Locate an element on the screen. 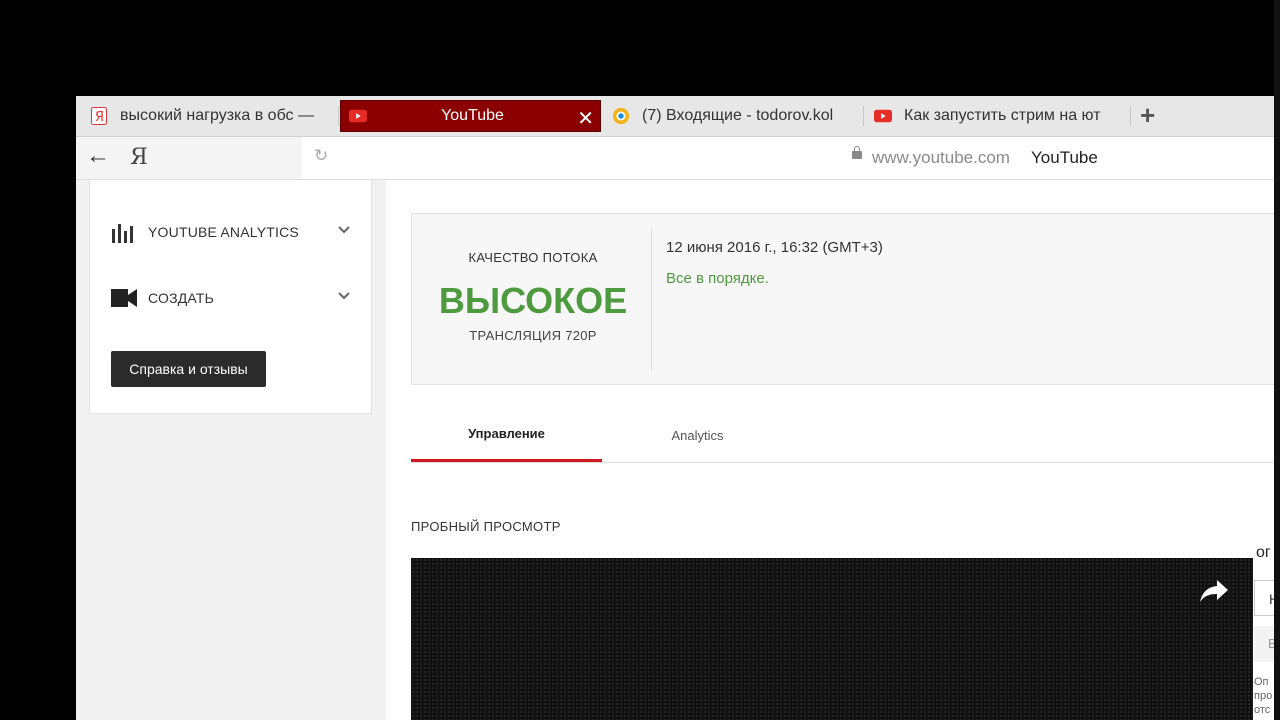 The width and height of the screenshot is (1280, 720). tab-label: Как запустить стрим на ют is located at coordinates (1002, 115).